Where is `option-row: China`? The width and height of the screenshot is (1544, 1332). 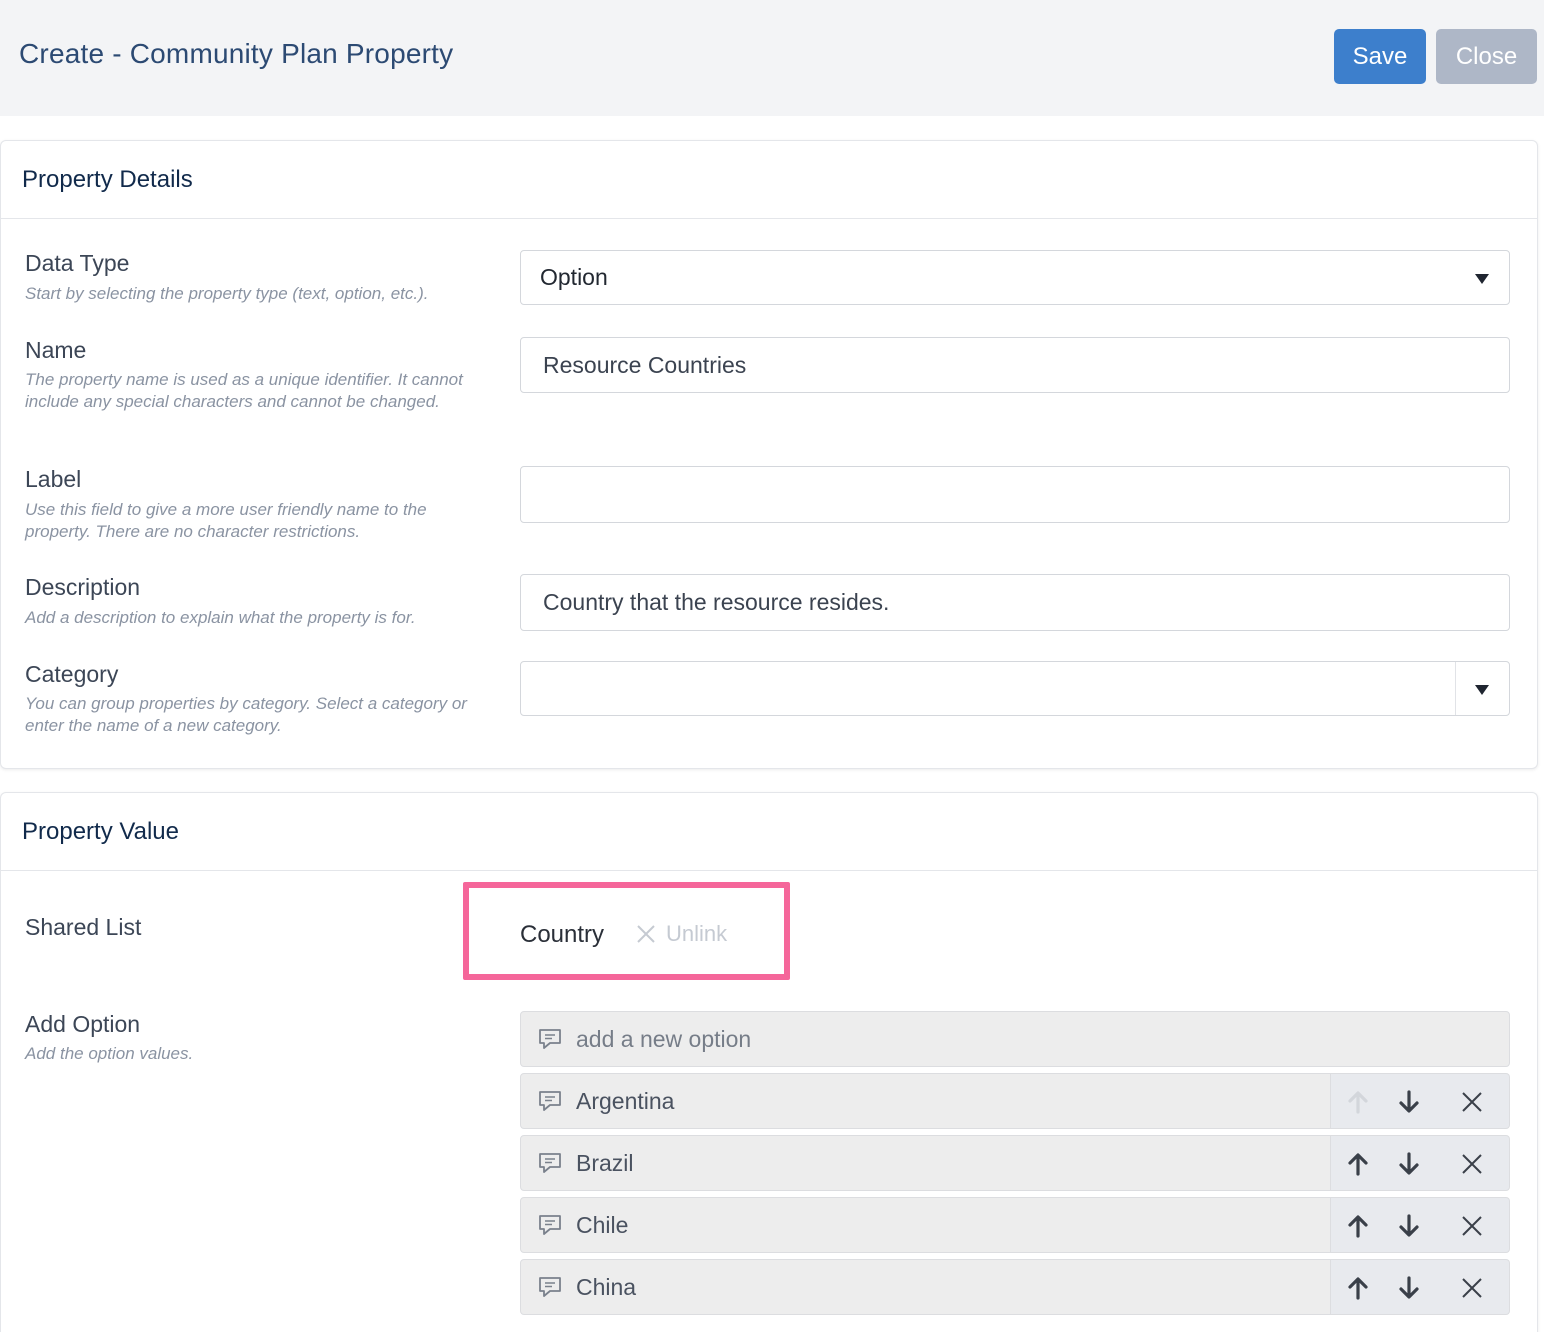
option-row: China is located at coordinates (1015, 1287).